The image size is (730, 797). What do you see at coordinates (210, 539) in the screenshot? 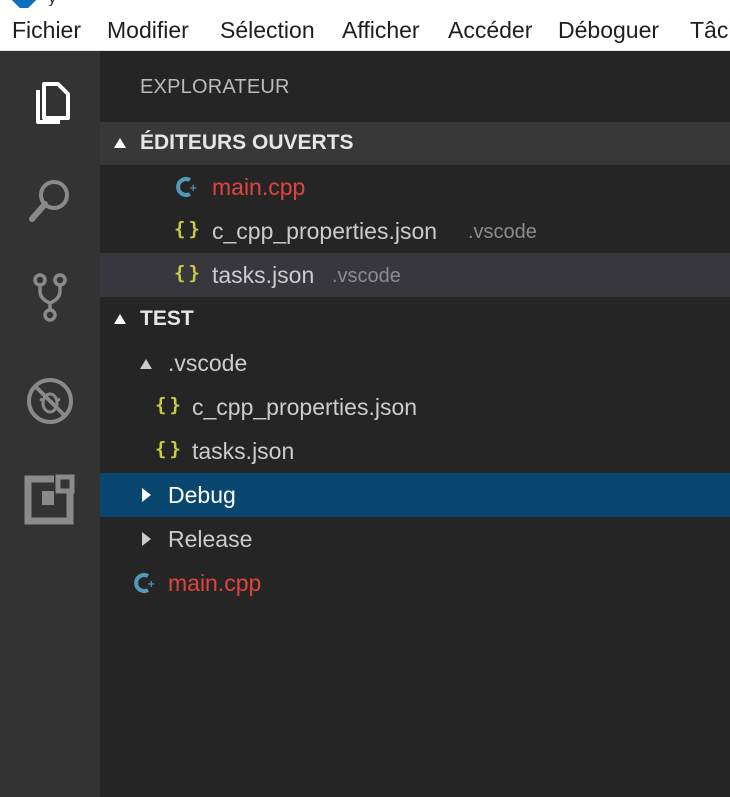
I see `tree-item-label: Release` at bounding box center [210, 539].